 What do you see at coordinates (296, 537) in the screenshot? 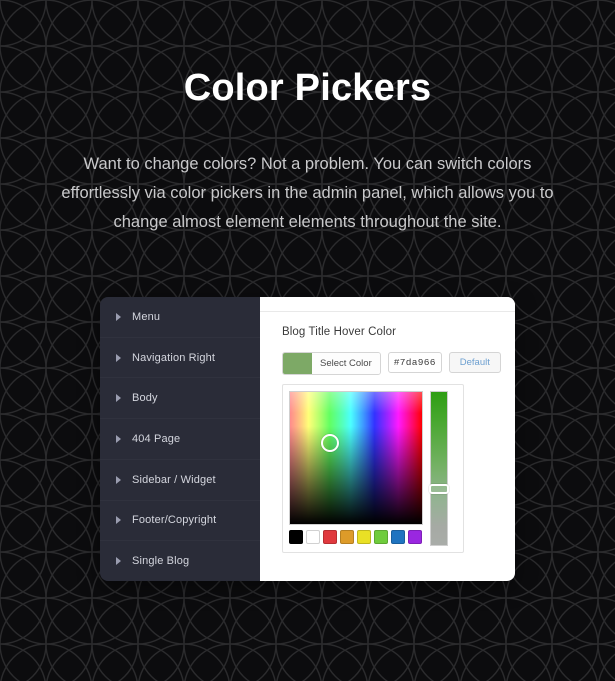
I see `preset-swatch-black` at bounding box center [296, 537].